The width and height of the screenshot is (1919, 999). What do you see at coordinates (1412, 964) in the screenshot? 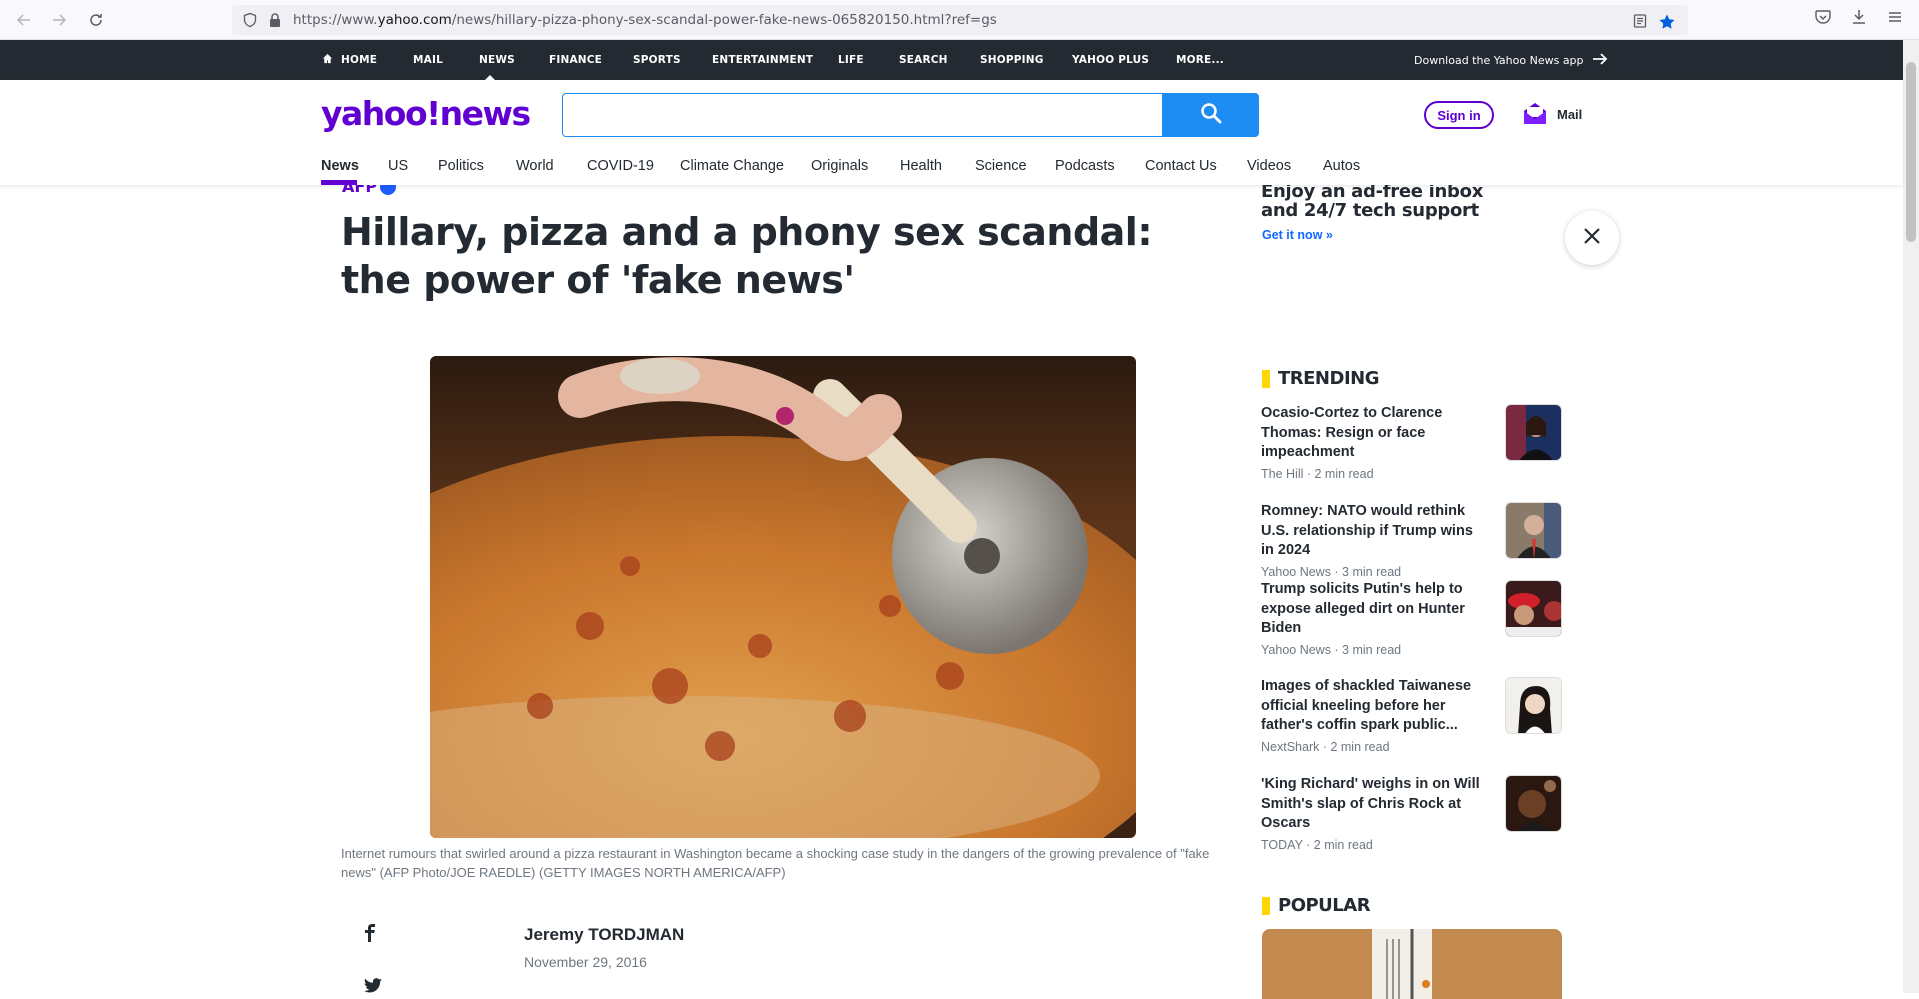
I see `popular-story-image` at bounding box center [1412, 964].